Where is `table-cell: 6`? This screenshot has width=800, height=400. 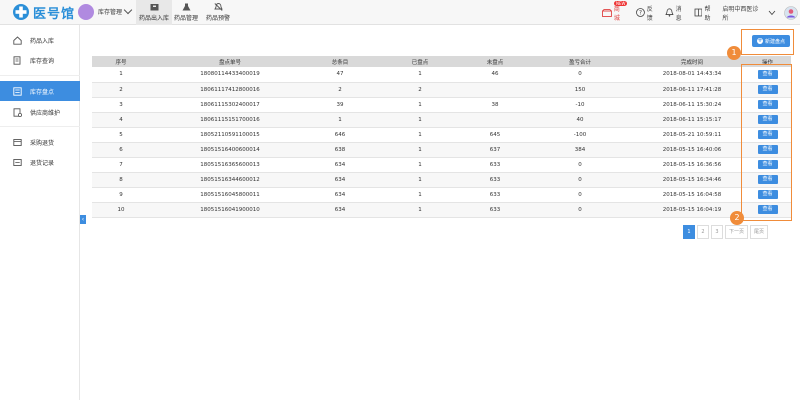 table-cell: 6 is located at coordinates (121, 150).